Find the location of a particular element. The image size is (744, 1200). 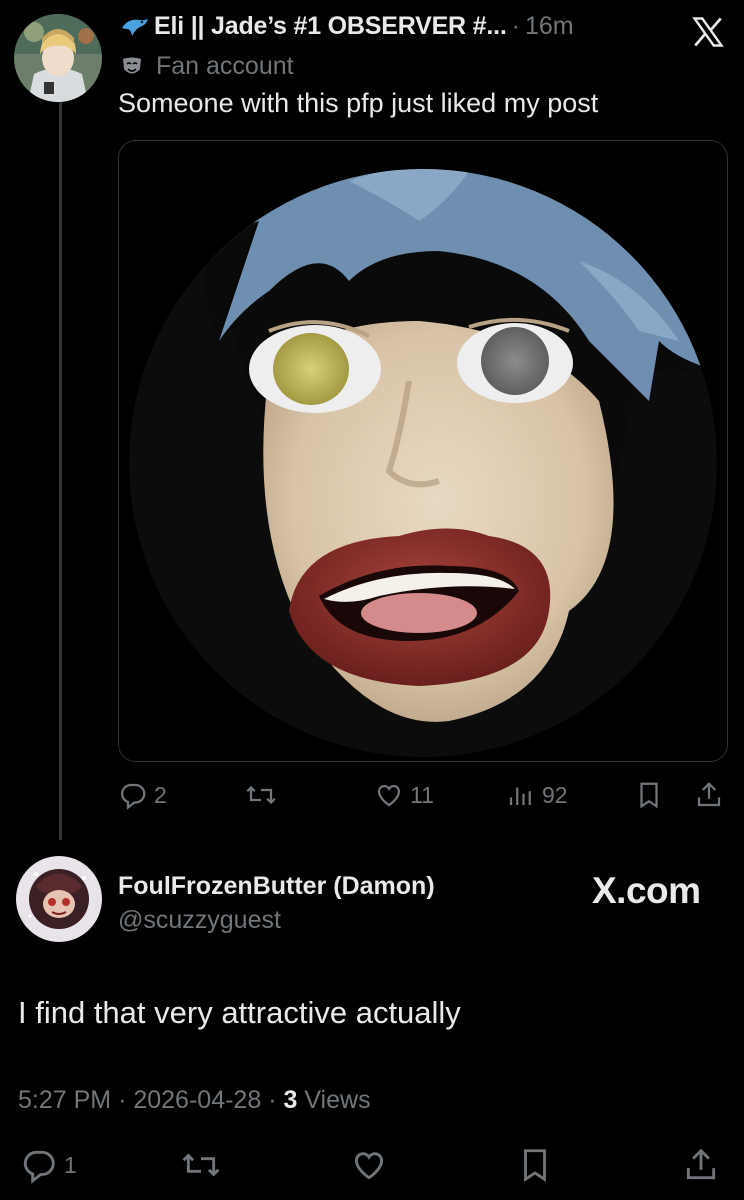

reply-action: 2 is located at coordinates (142, 795).